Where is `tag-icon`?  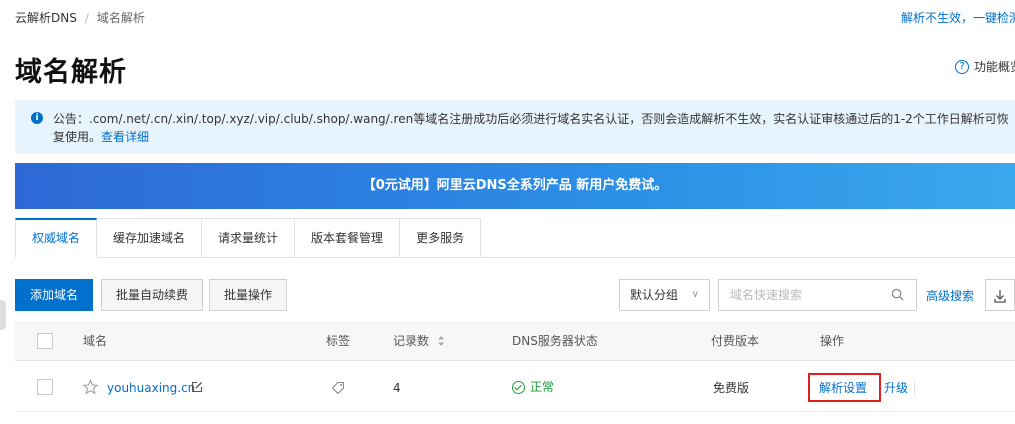
tag-icon is located at coordinates (338, 387).